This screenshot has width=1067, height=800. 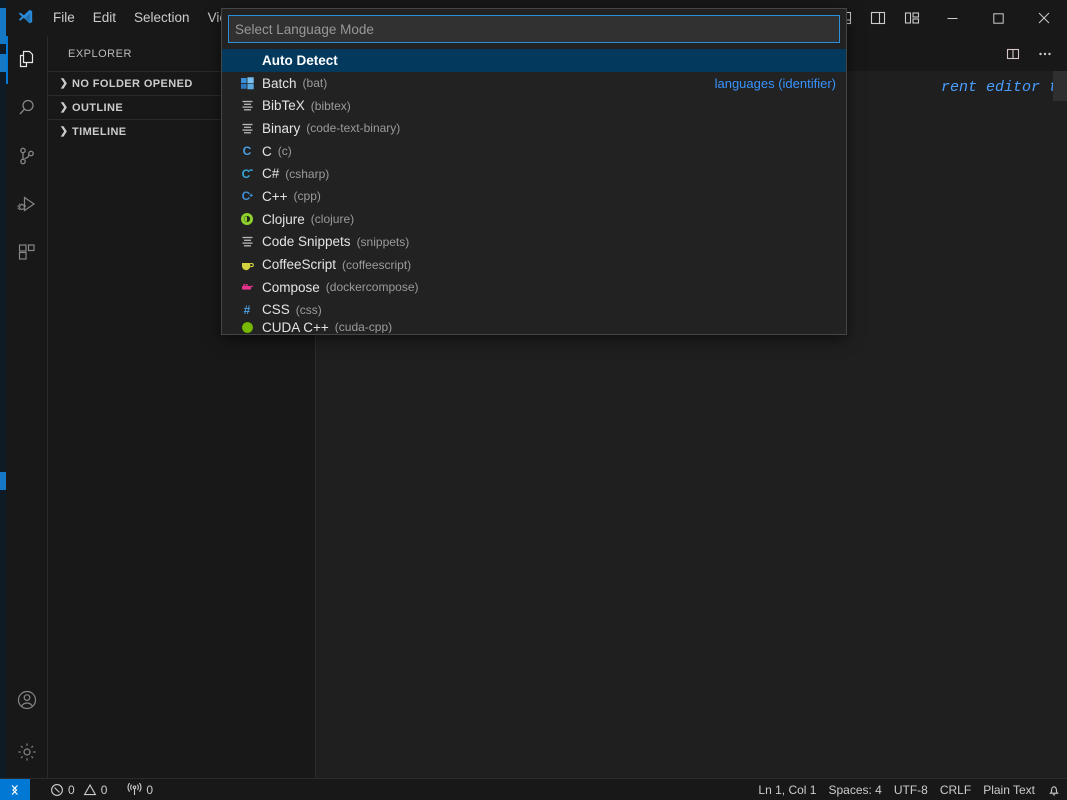 What do you see at coordinates (104, 18) in the screenshot?
I see `menu-edit: Edit` at bounding box center [104, 18].